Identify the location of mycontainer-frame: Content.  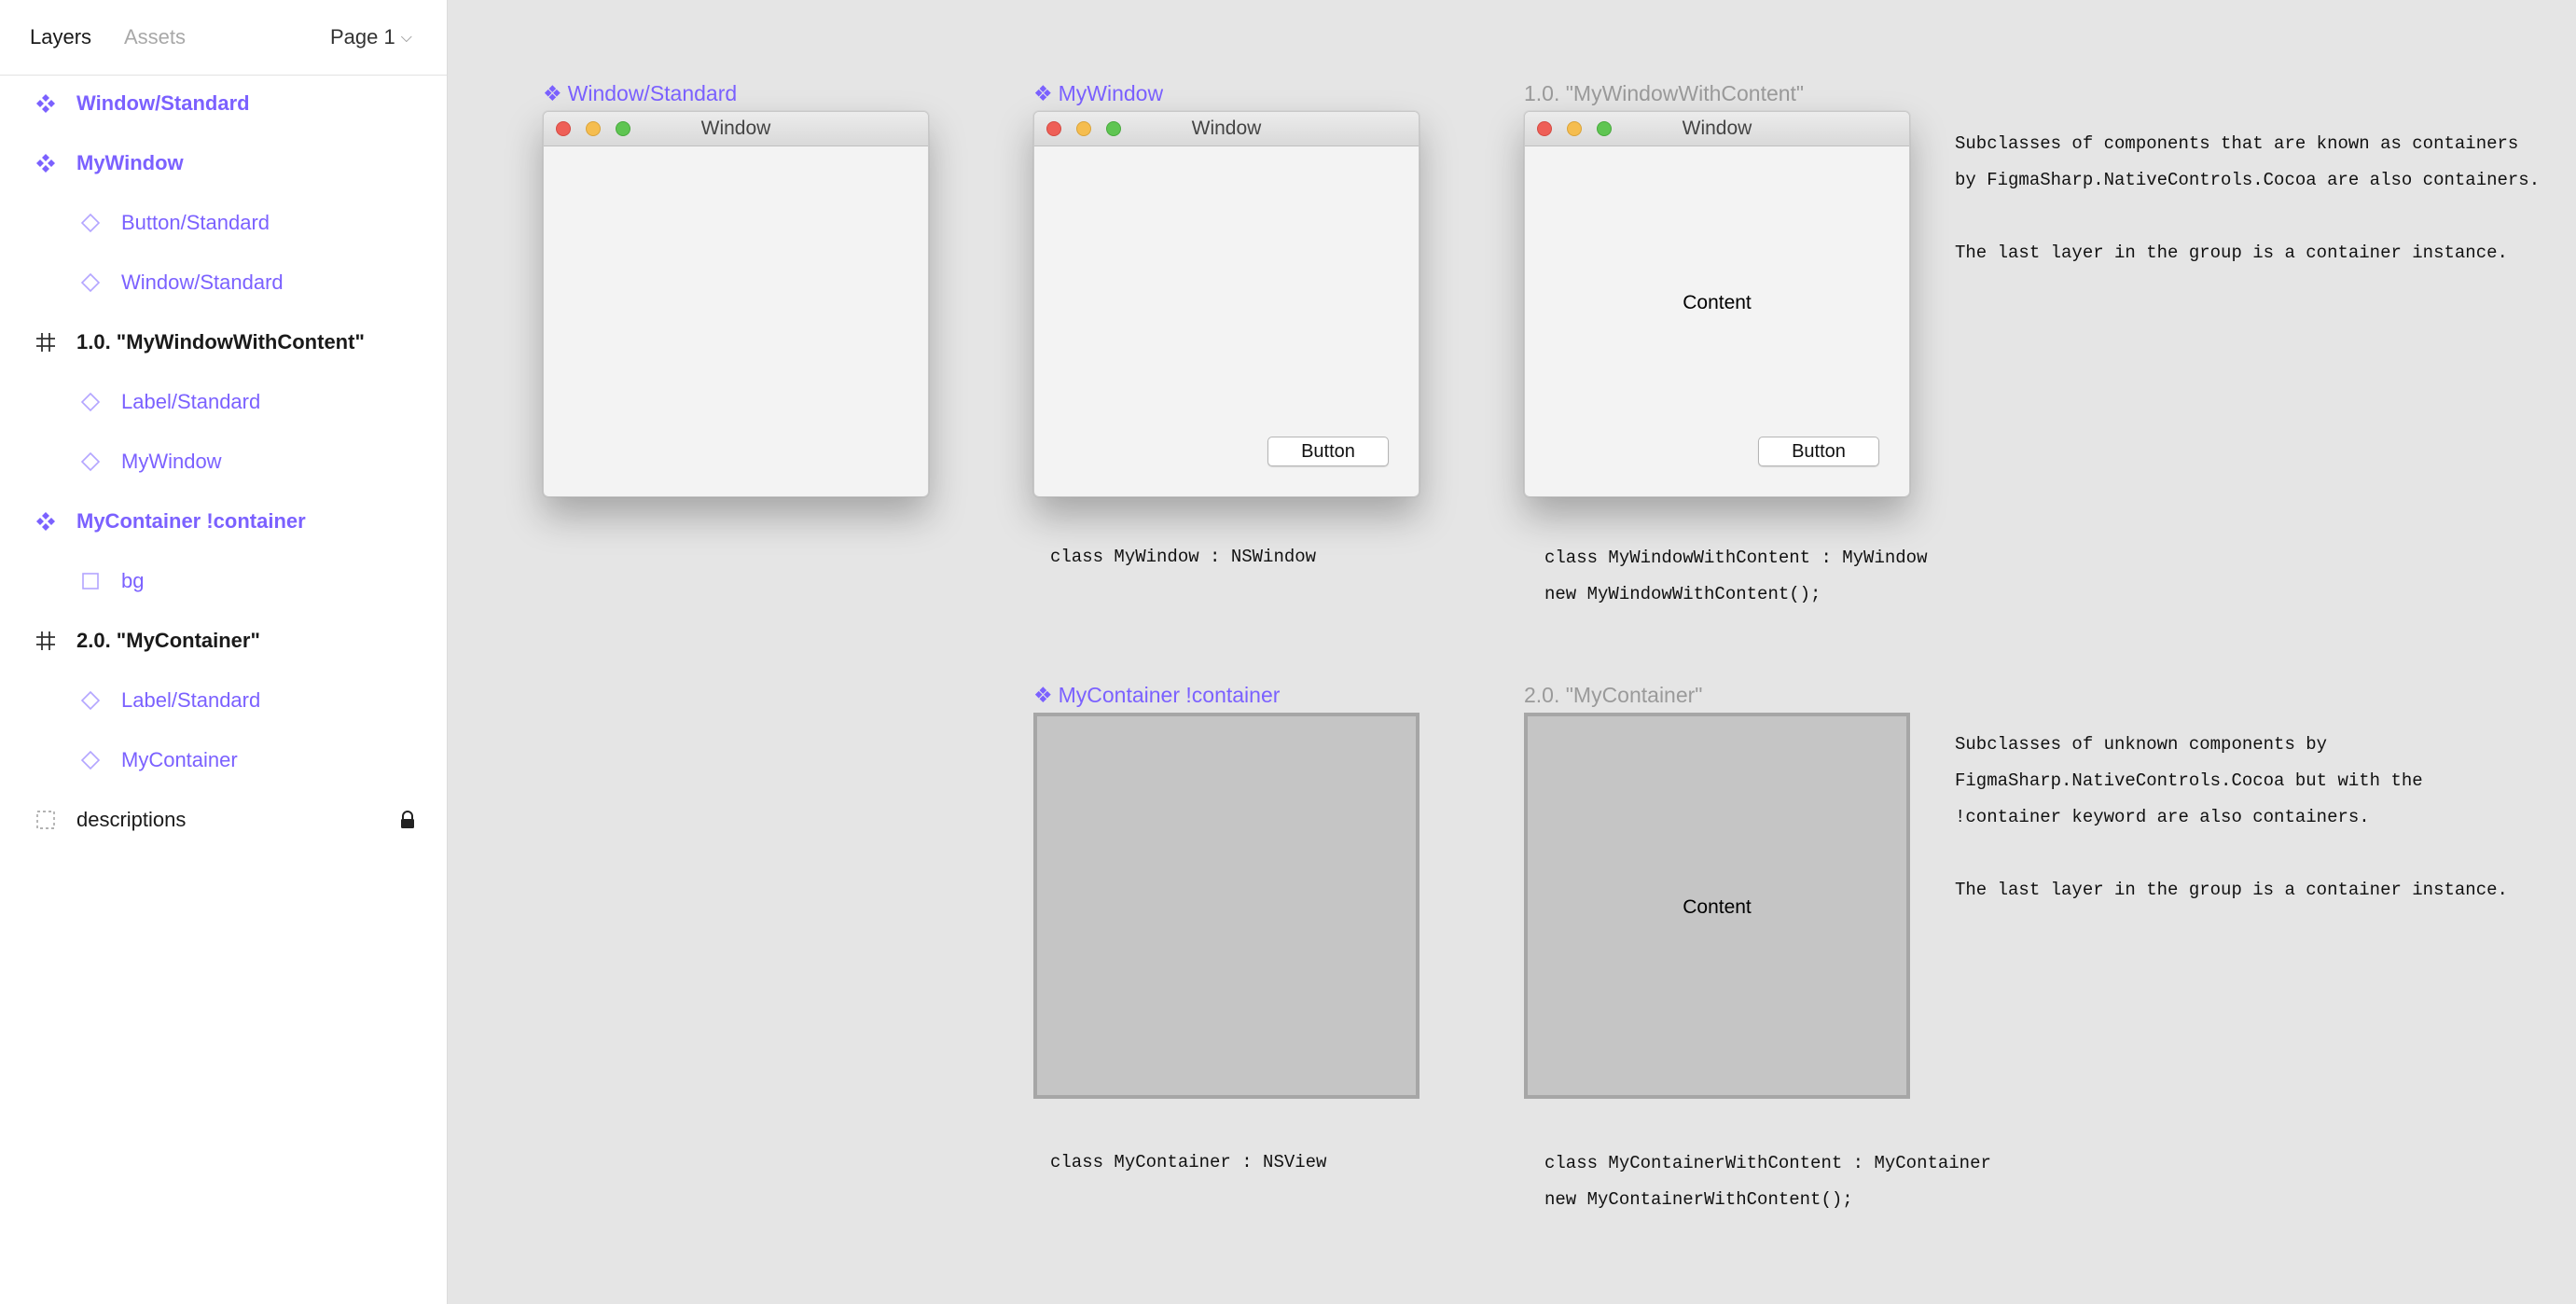
(1717, 906).